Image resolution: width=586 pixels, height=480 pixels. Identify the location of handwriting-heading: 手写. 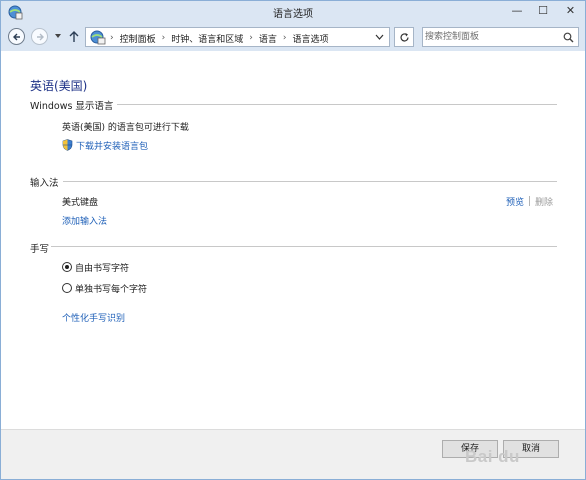
(40, 249).